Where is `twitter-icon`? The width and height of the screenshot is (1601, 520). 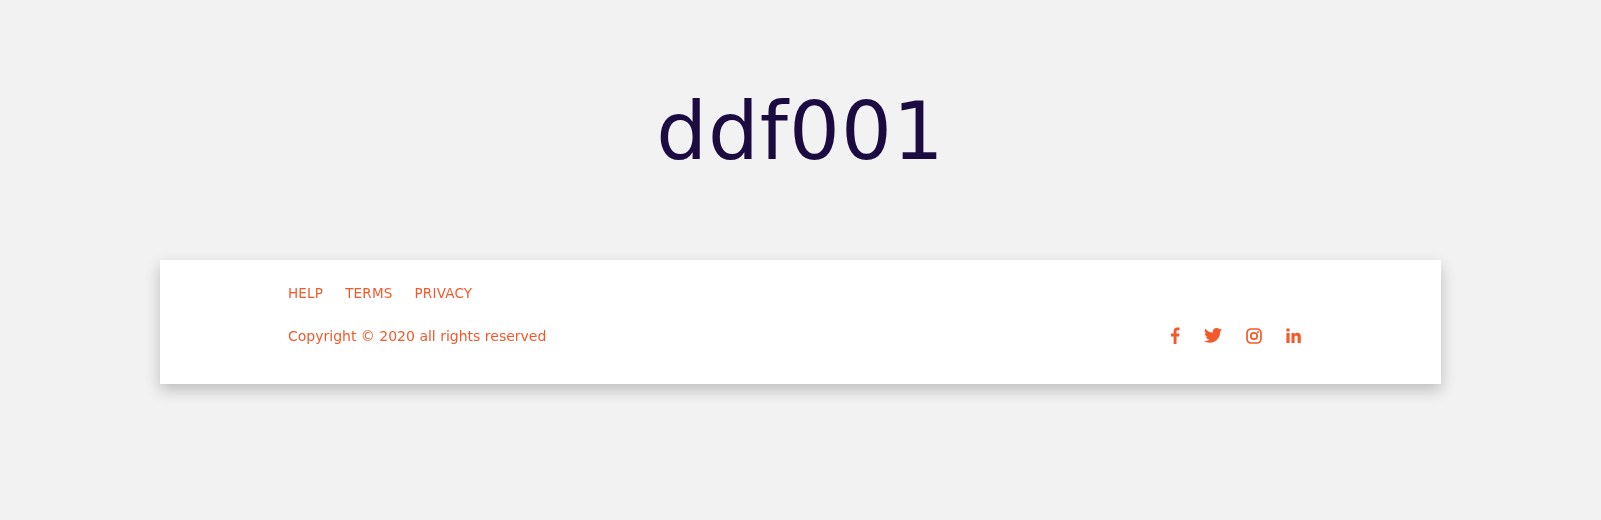 twitter-icon is located at coordinates (1213, 335).